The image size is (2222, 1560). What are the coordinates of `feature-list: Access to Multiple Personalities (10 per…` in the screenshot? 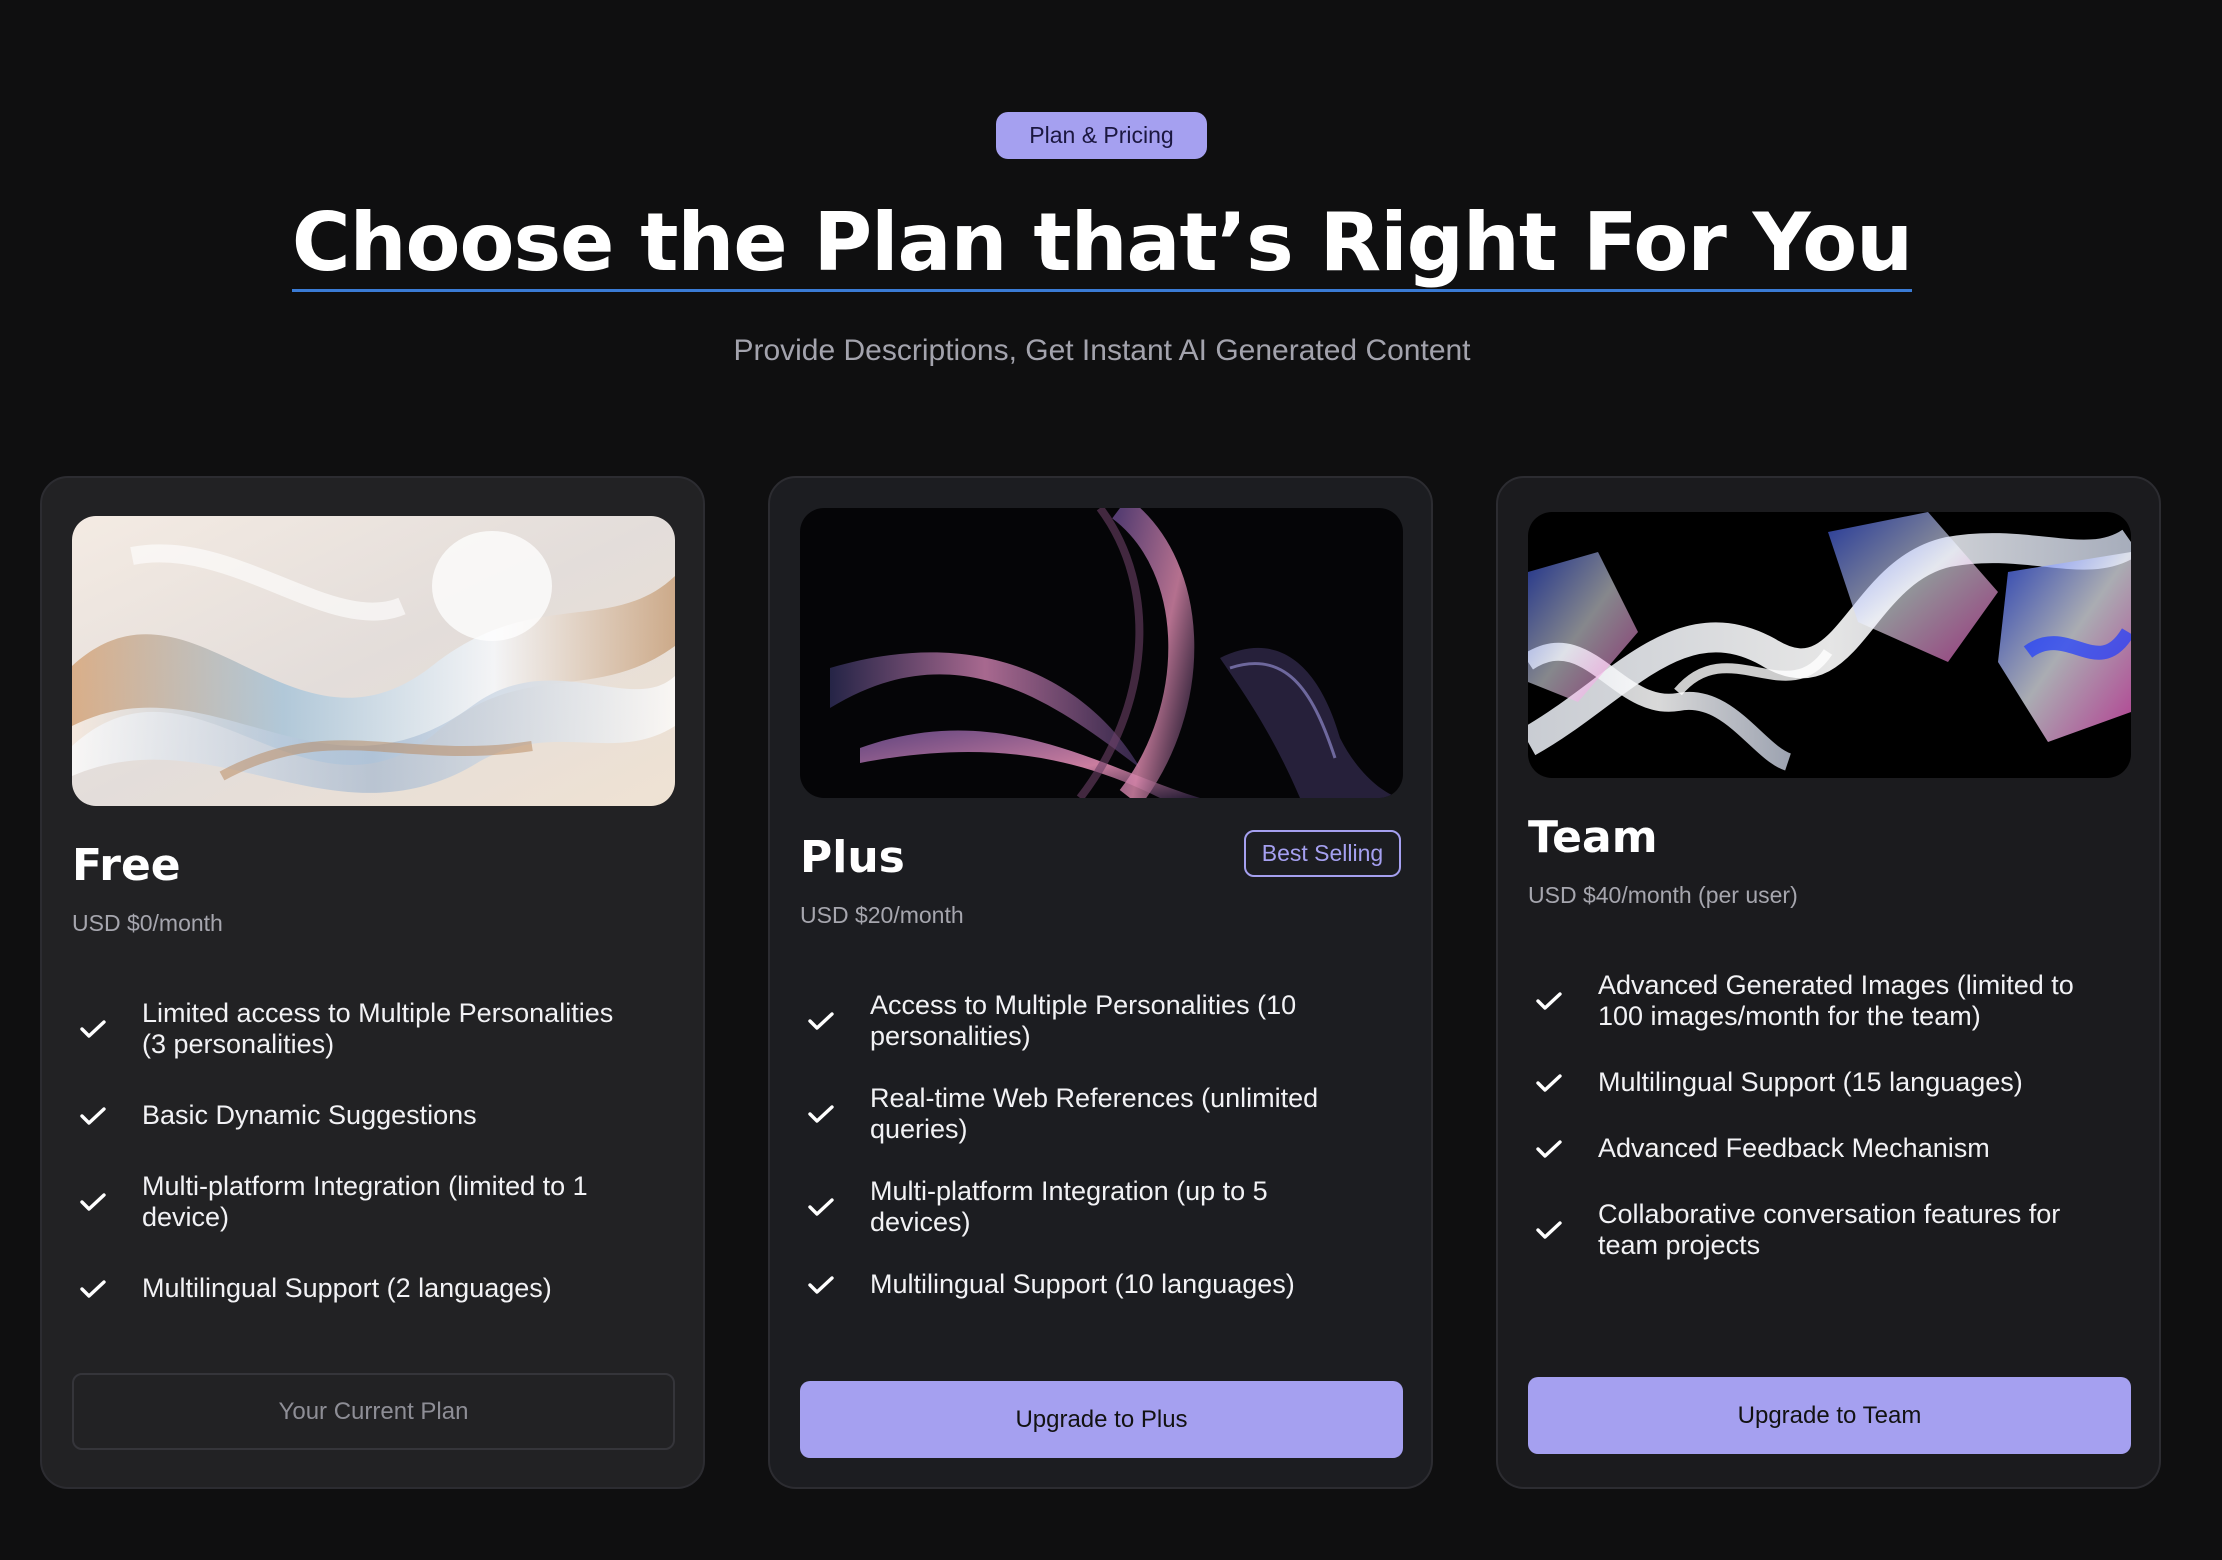 It's located at (1085, 1160).